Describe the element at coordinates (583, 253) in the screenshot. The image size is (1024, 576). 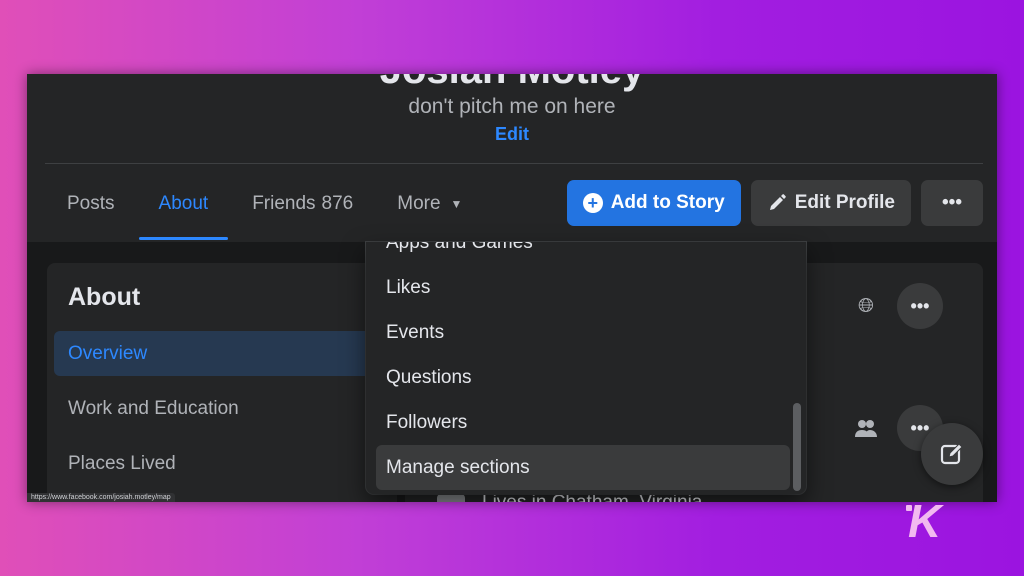
I see `menu-item-apps-and-games: Apps and Games` at that location.